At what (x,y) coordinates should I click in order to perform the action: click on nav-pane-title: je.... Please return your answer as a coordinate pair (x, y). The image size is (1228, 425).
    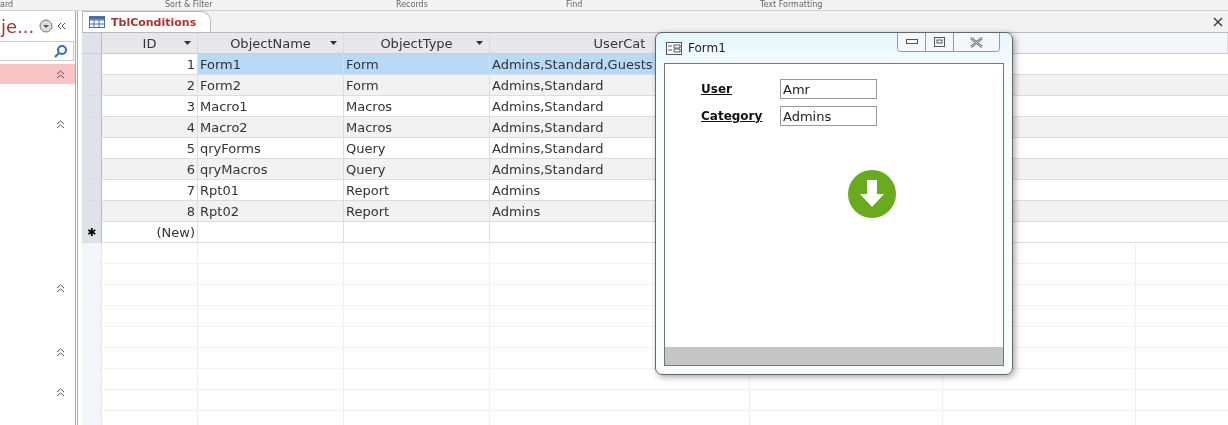
    Looking at the image, I should click on (18, 26).